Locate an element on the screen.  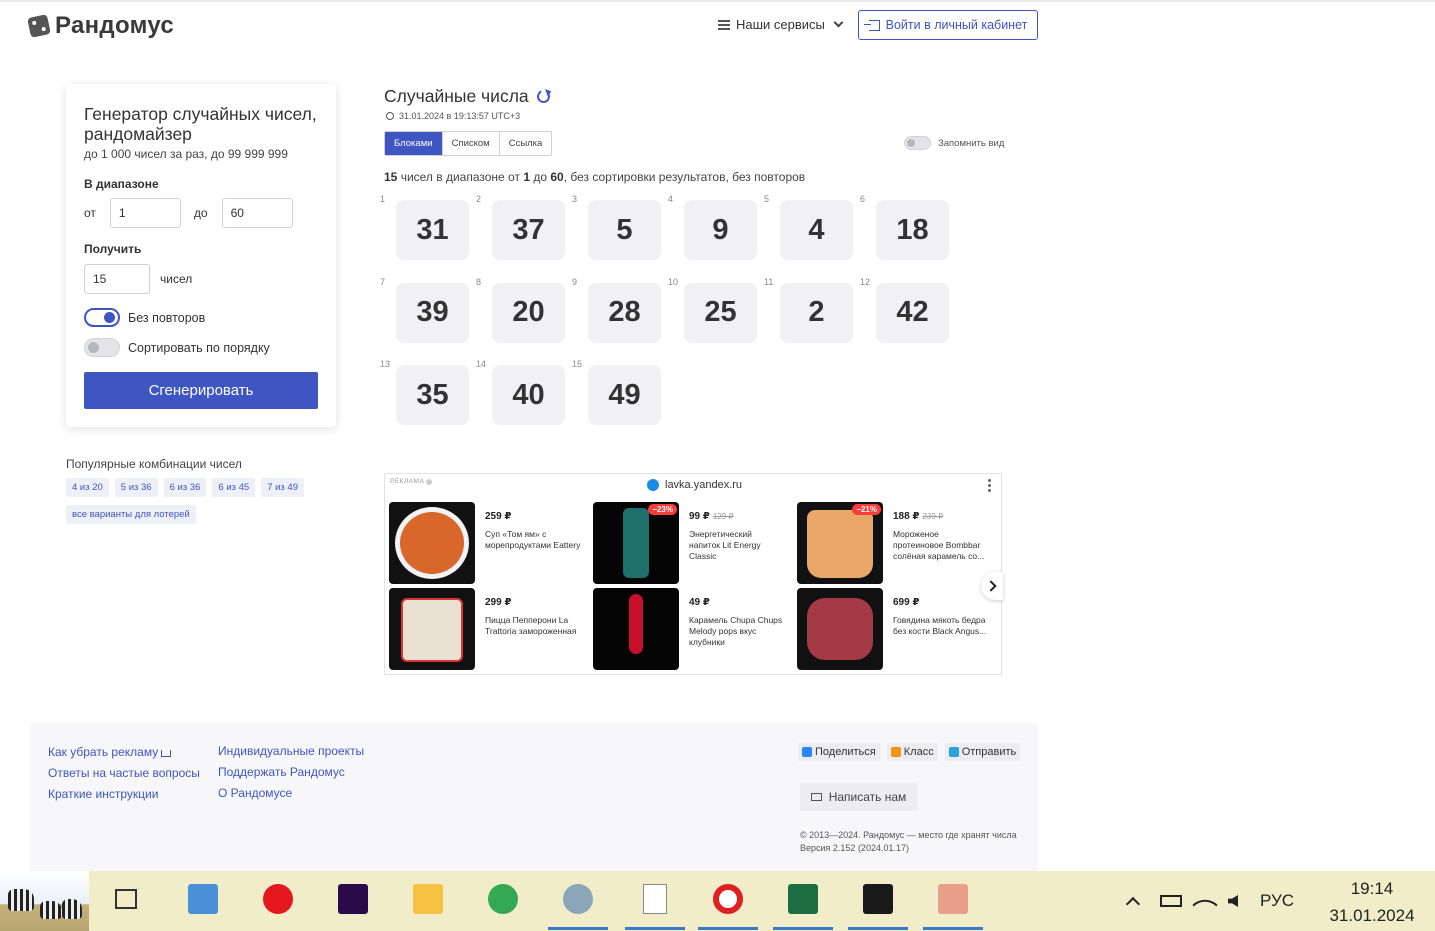
chrome-icon is located at coordinates (503, 899).